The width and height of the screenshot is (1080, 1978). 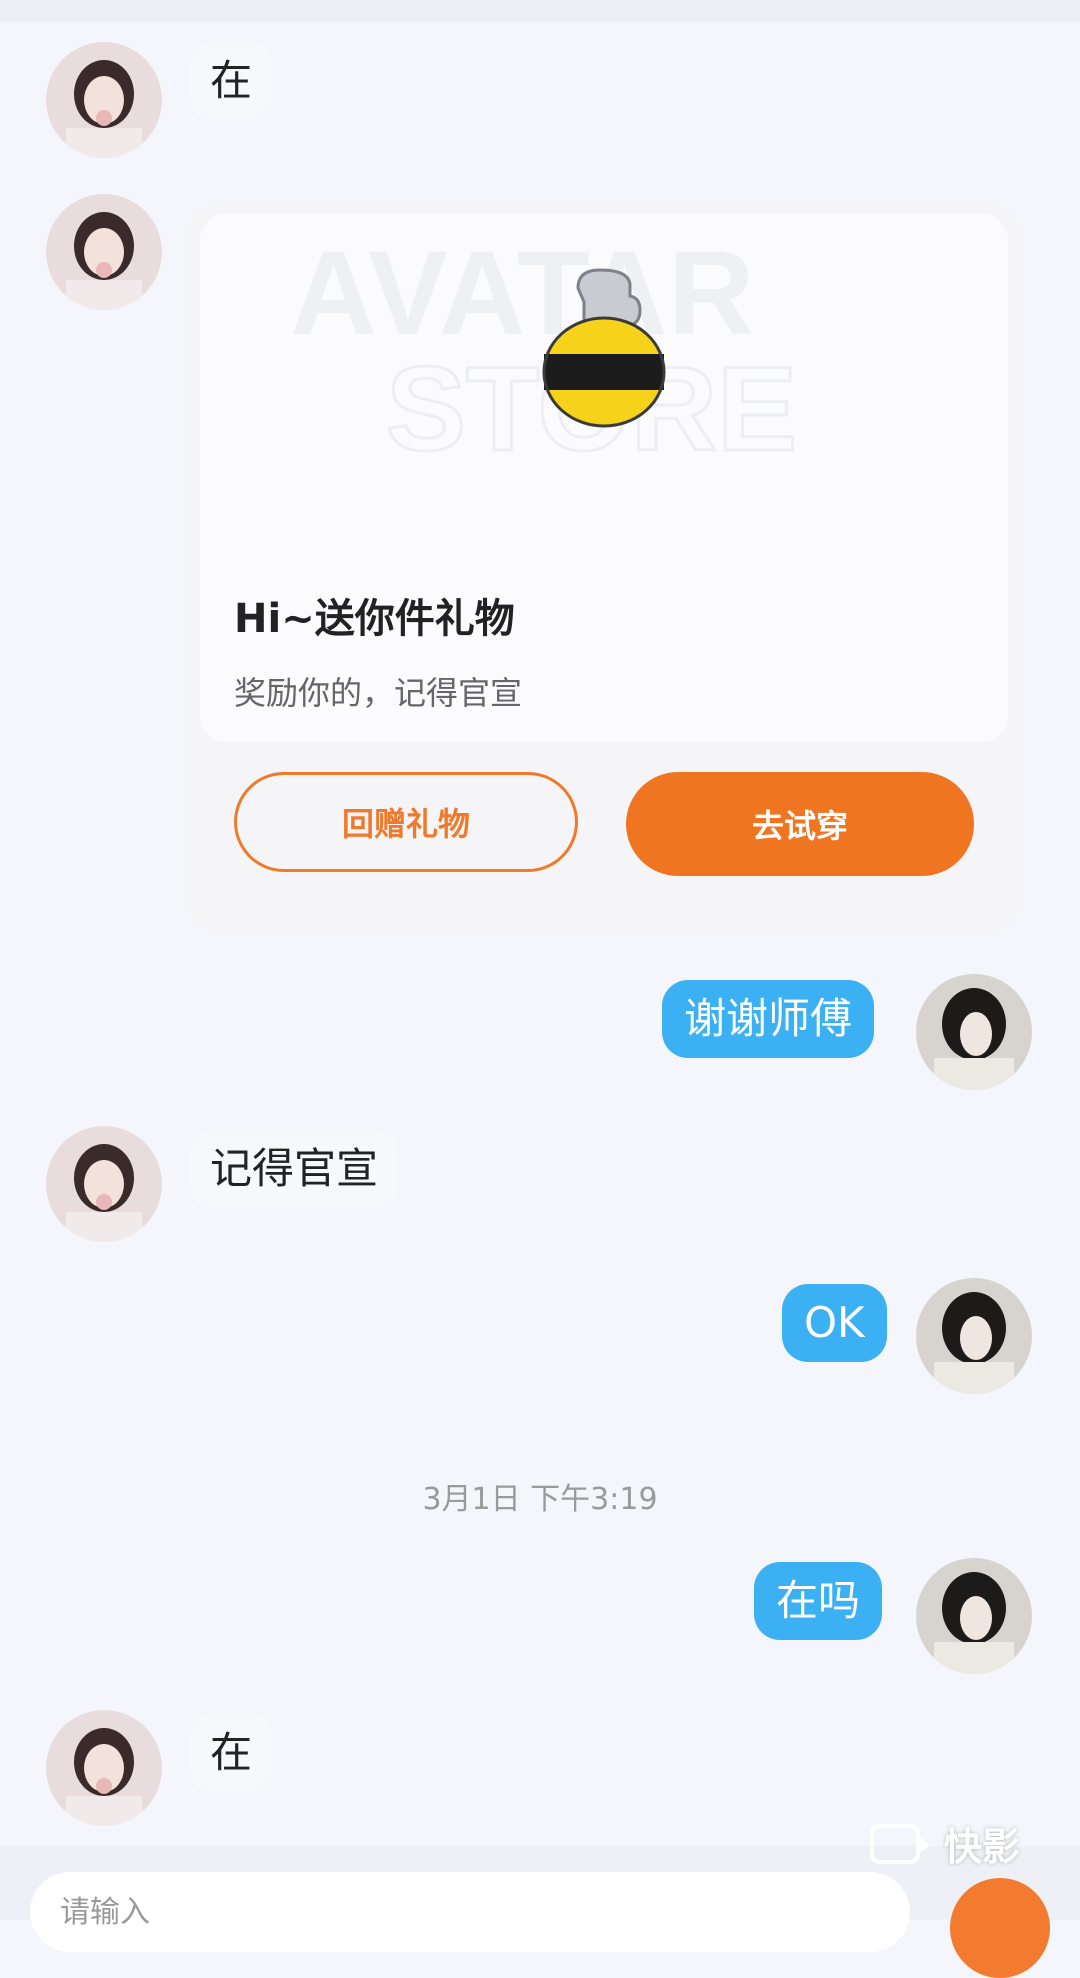 I want to click on send-button, so click(x=1000, y=1928).